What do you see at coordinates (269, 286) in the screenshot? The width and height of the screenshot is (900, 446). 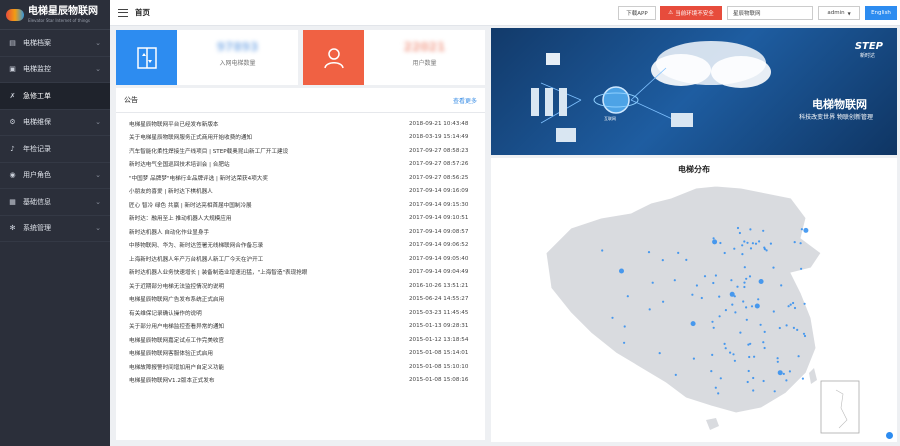 I see `notice-row-title: 关于近期部分电梯无法监控情况的说明` at bounding box center [269, 286].